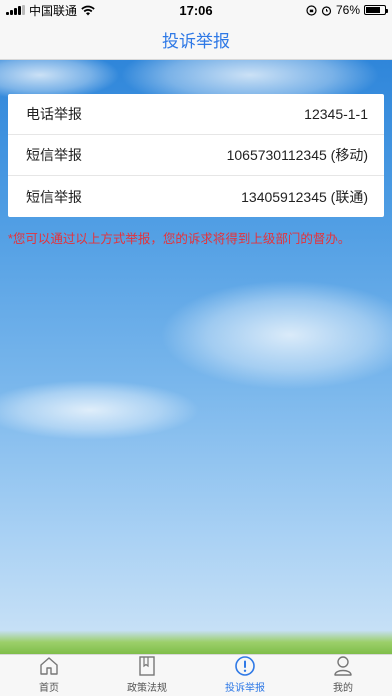  I want to click on tab-complaint: 投诉举报, so click(245, 675).